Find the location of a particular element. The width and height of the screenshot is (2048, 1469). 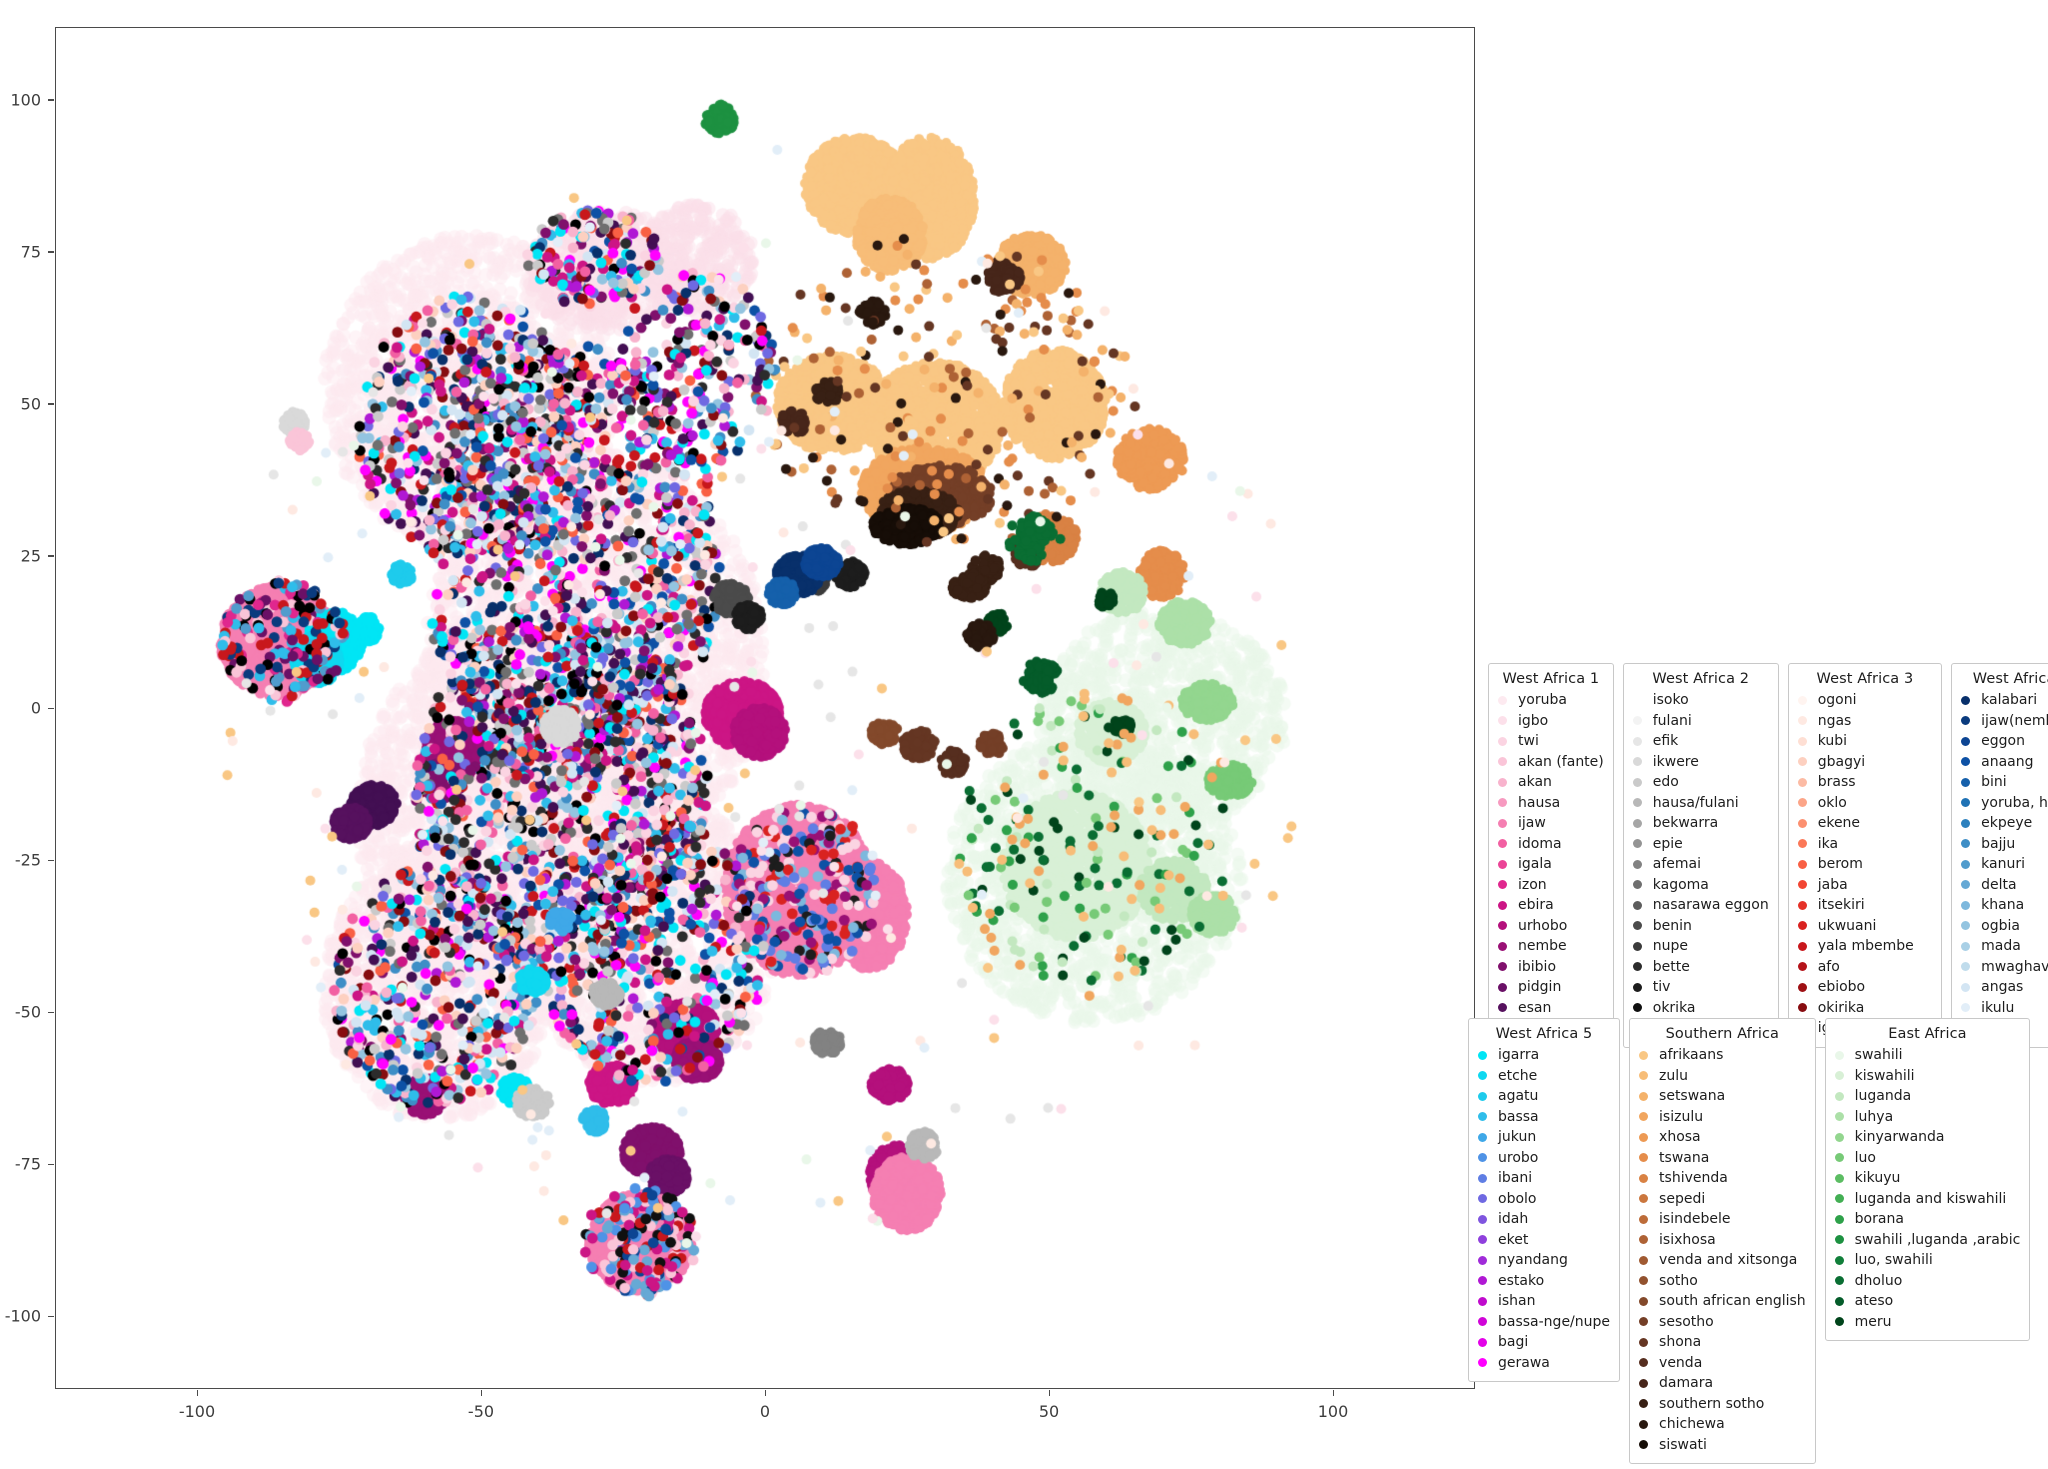

legend-item: luganda and kiswahili is located at coordinates (1927, 1199).